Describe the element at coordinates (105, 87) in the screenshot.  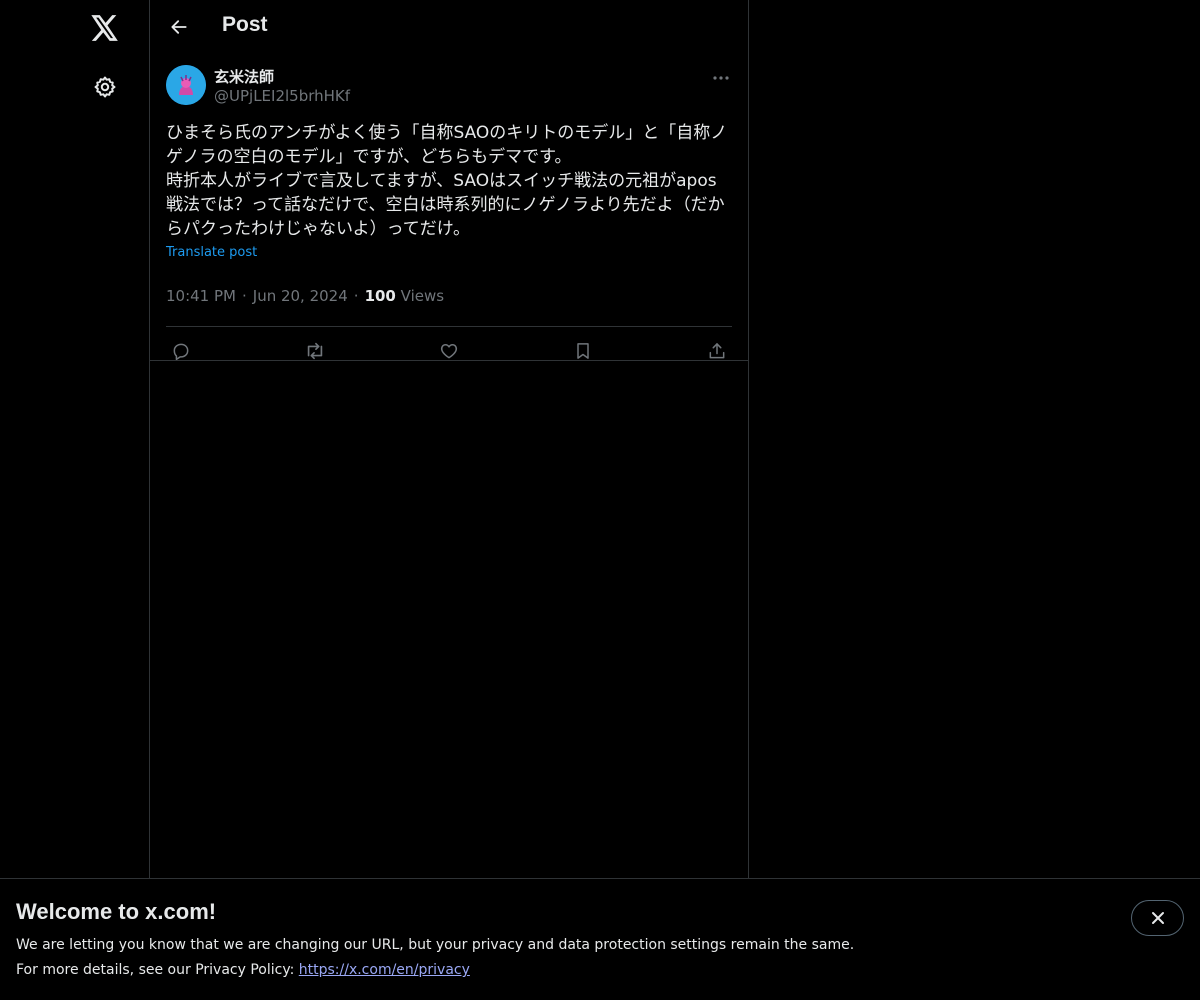
I see `gear-icon` at that location.